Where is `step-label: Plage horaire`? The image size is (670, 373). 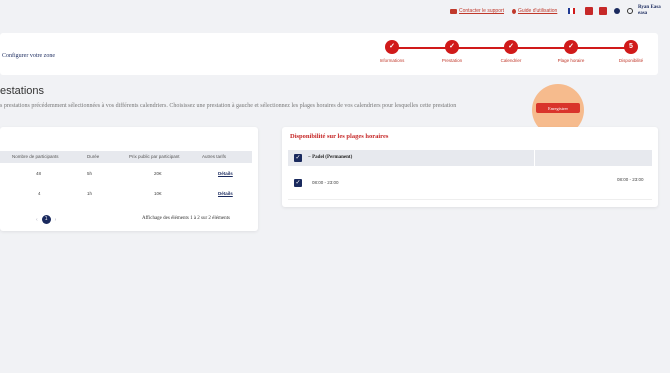
step-label: Plage horaire is located at coordinates (571, 60).